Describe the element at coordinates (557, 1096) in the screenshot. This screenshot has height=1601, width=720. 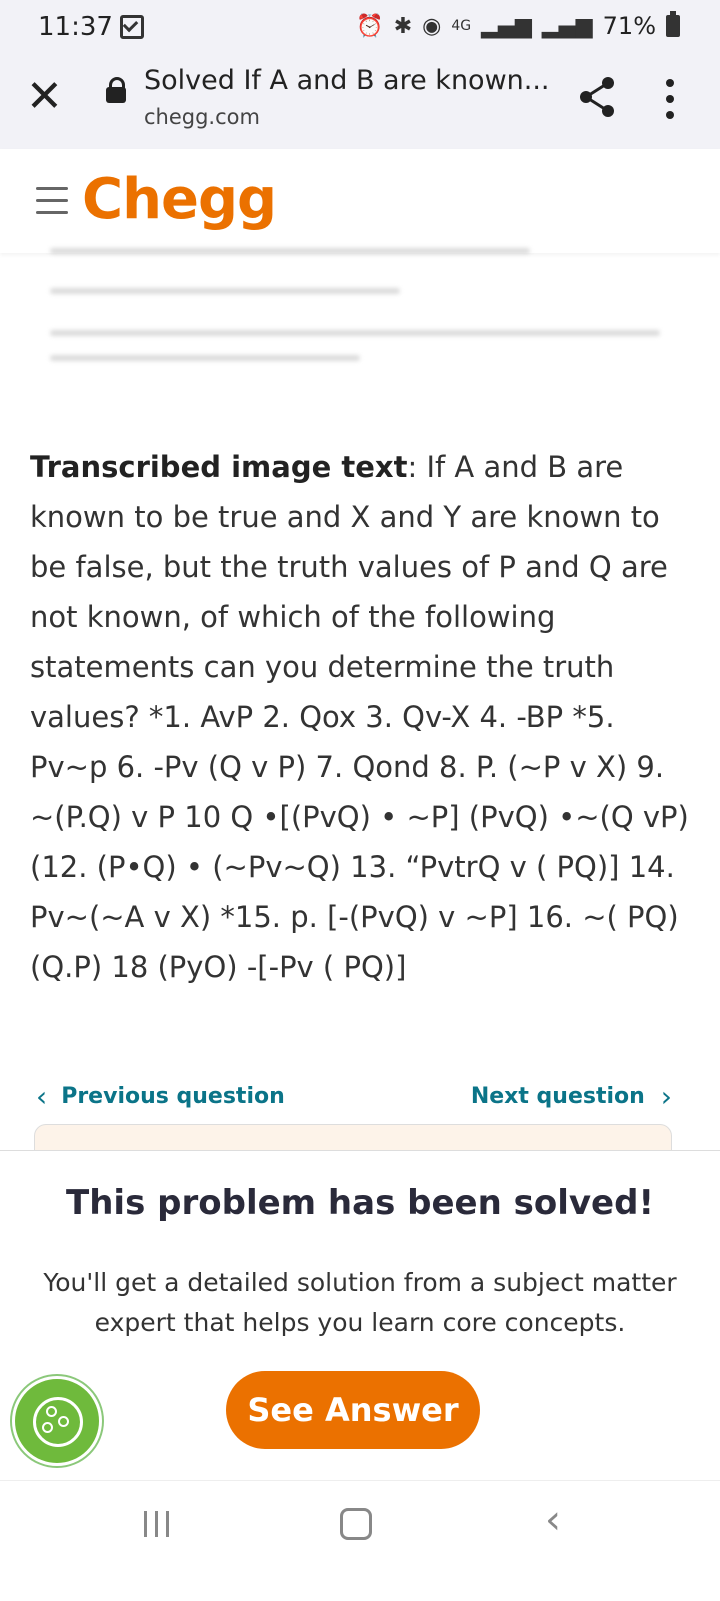
I see `next-question-label: Next question` at that location.